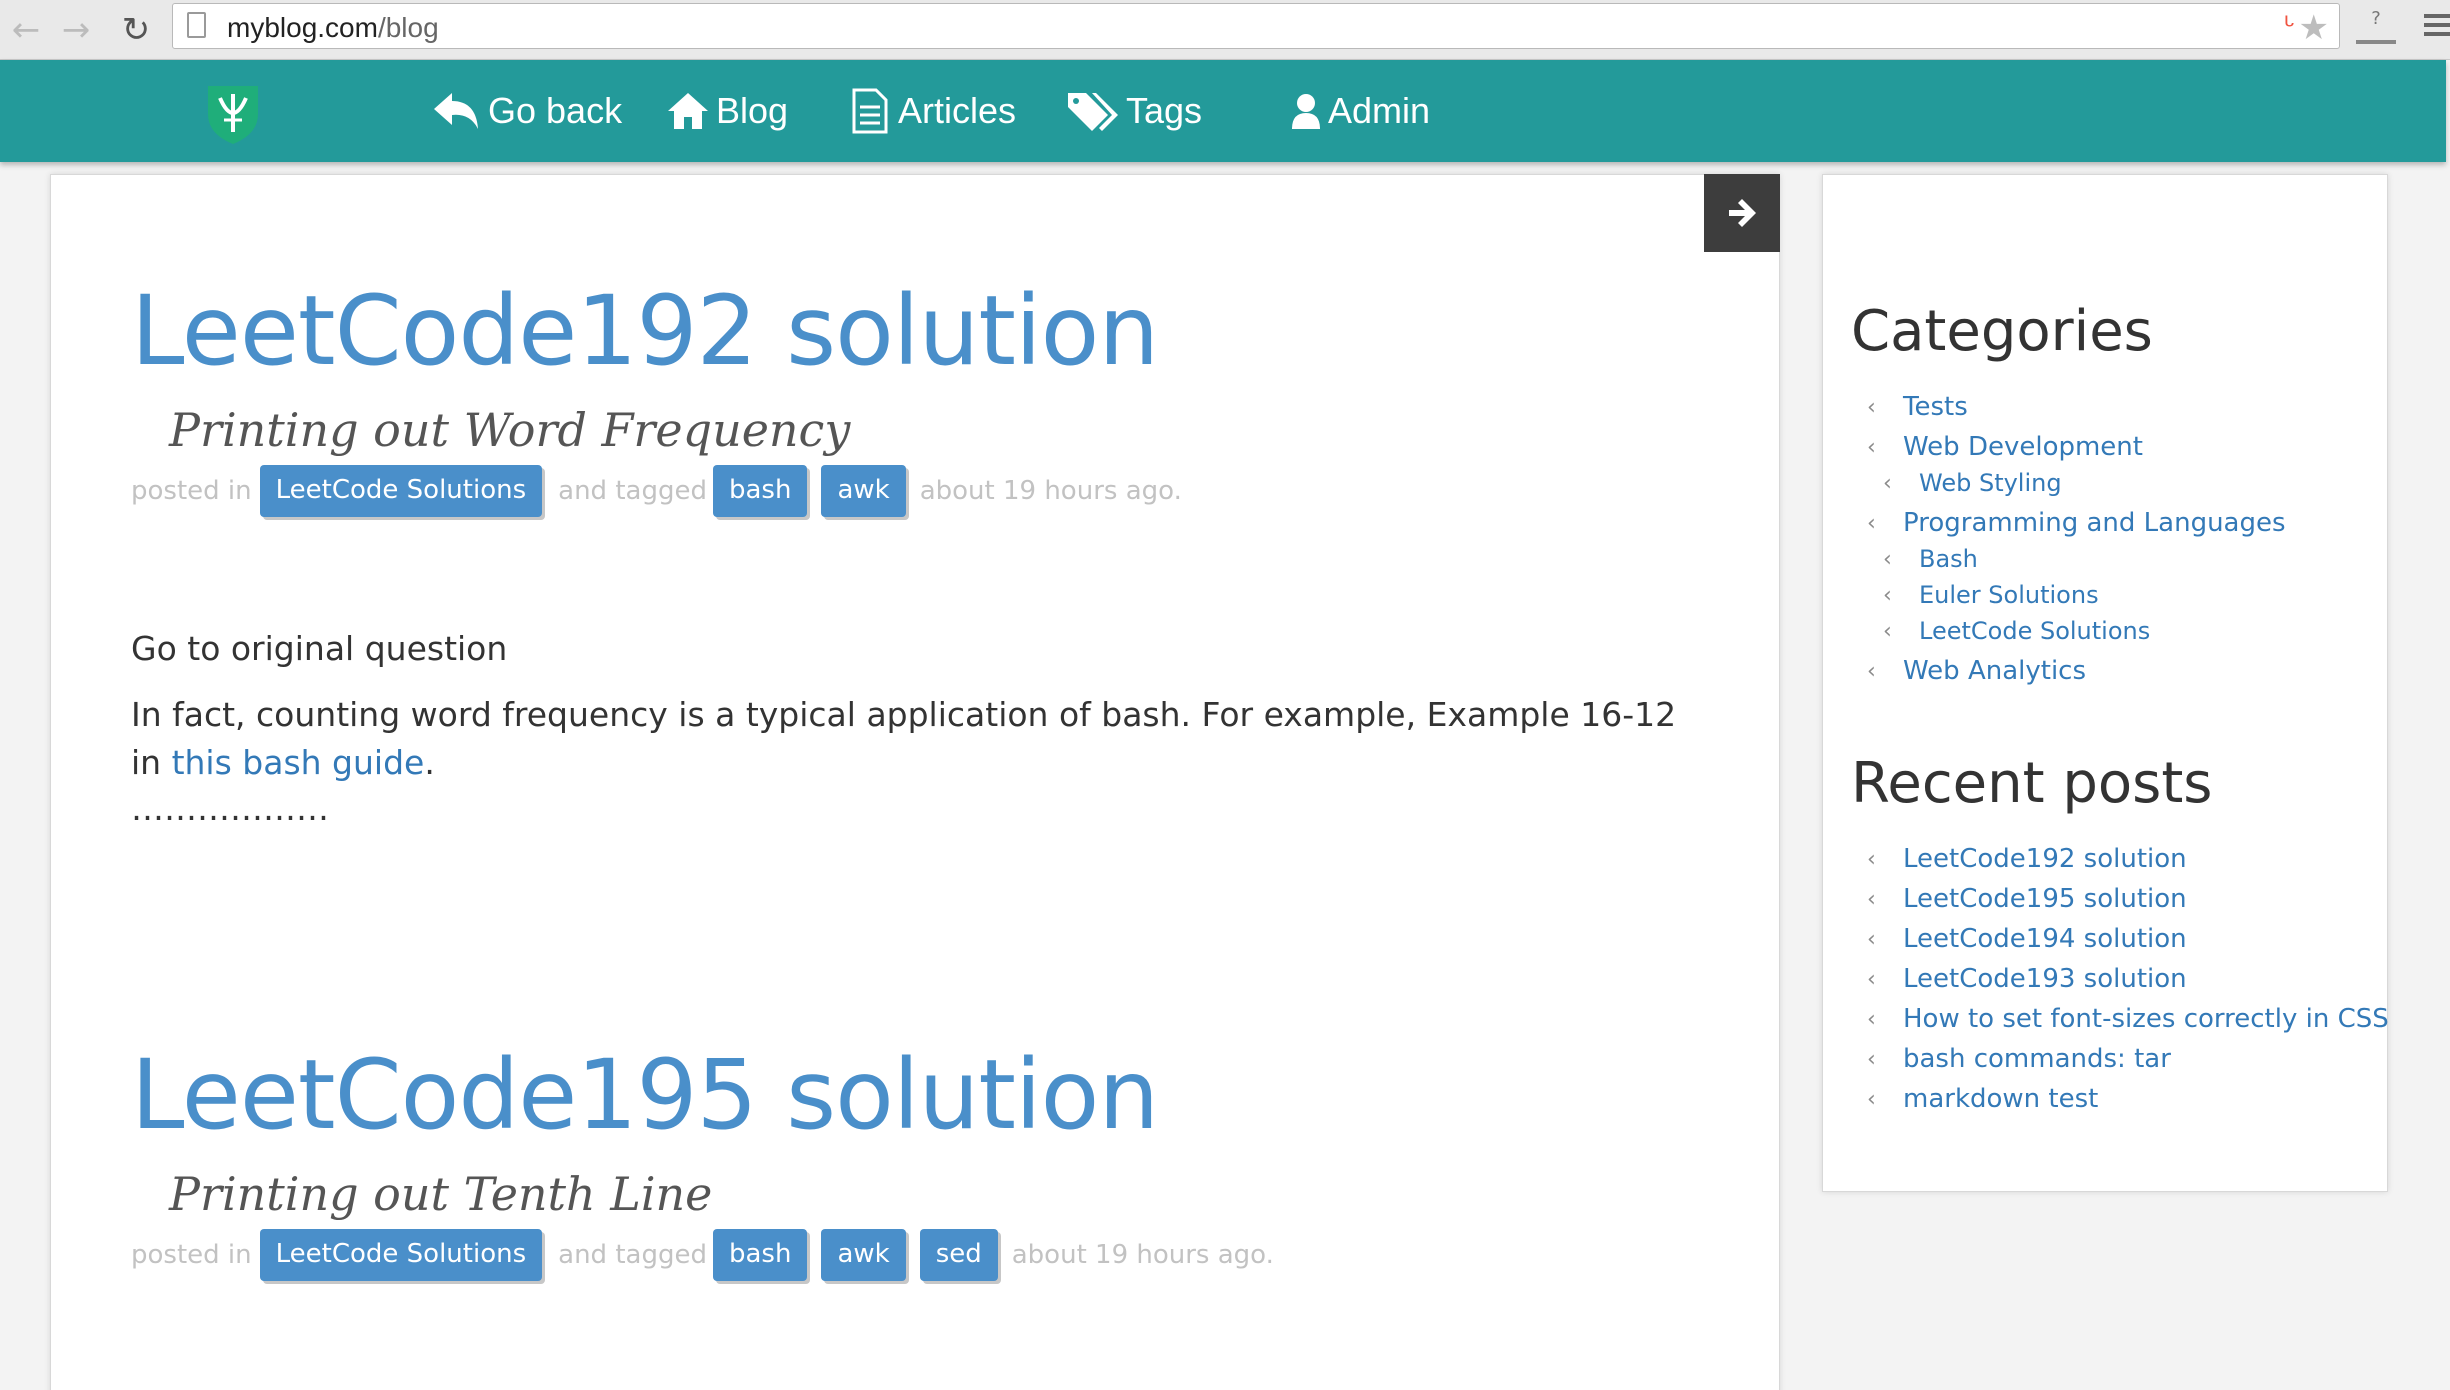 The width and height of the screenshot is (2450, 1390). Describe the element at coordinates (2035, 631) in the screenshot. I see `category-label: LeetCode Solutions` at that location.